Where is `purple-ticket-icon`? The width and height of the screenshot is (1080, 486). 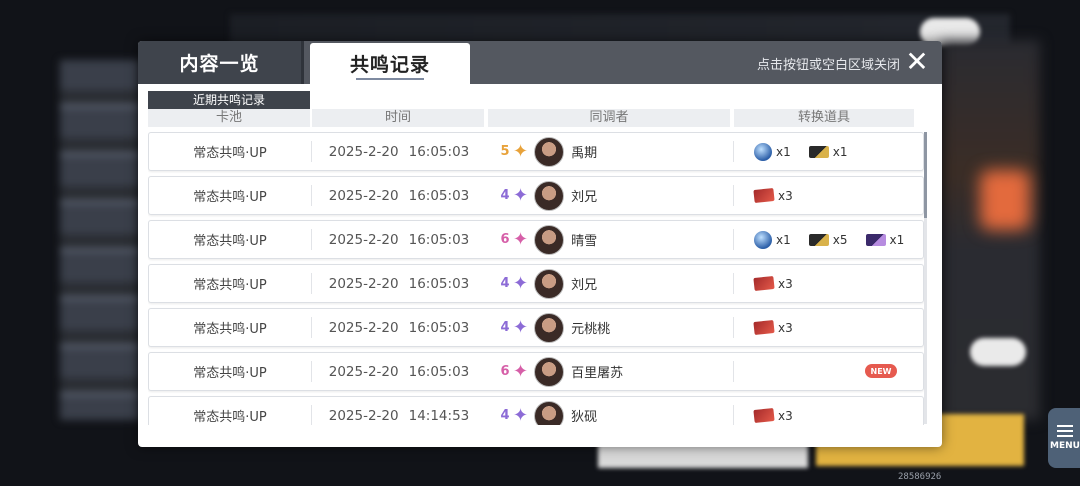 purple-ticket-icon is located at coordinates (875, 239).